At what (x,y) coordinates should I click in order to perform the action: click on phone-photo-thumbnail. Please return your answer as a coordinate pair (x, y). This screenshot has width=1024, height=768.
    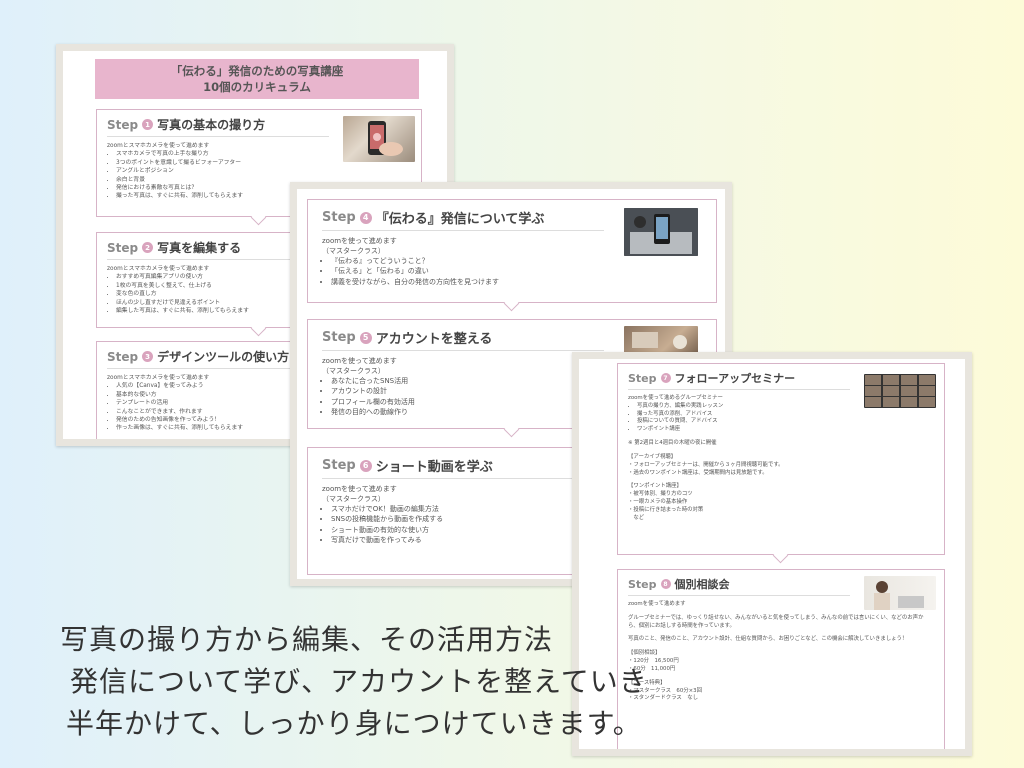
    Looking at the image, I should click on (379, 139).